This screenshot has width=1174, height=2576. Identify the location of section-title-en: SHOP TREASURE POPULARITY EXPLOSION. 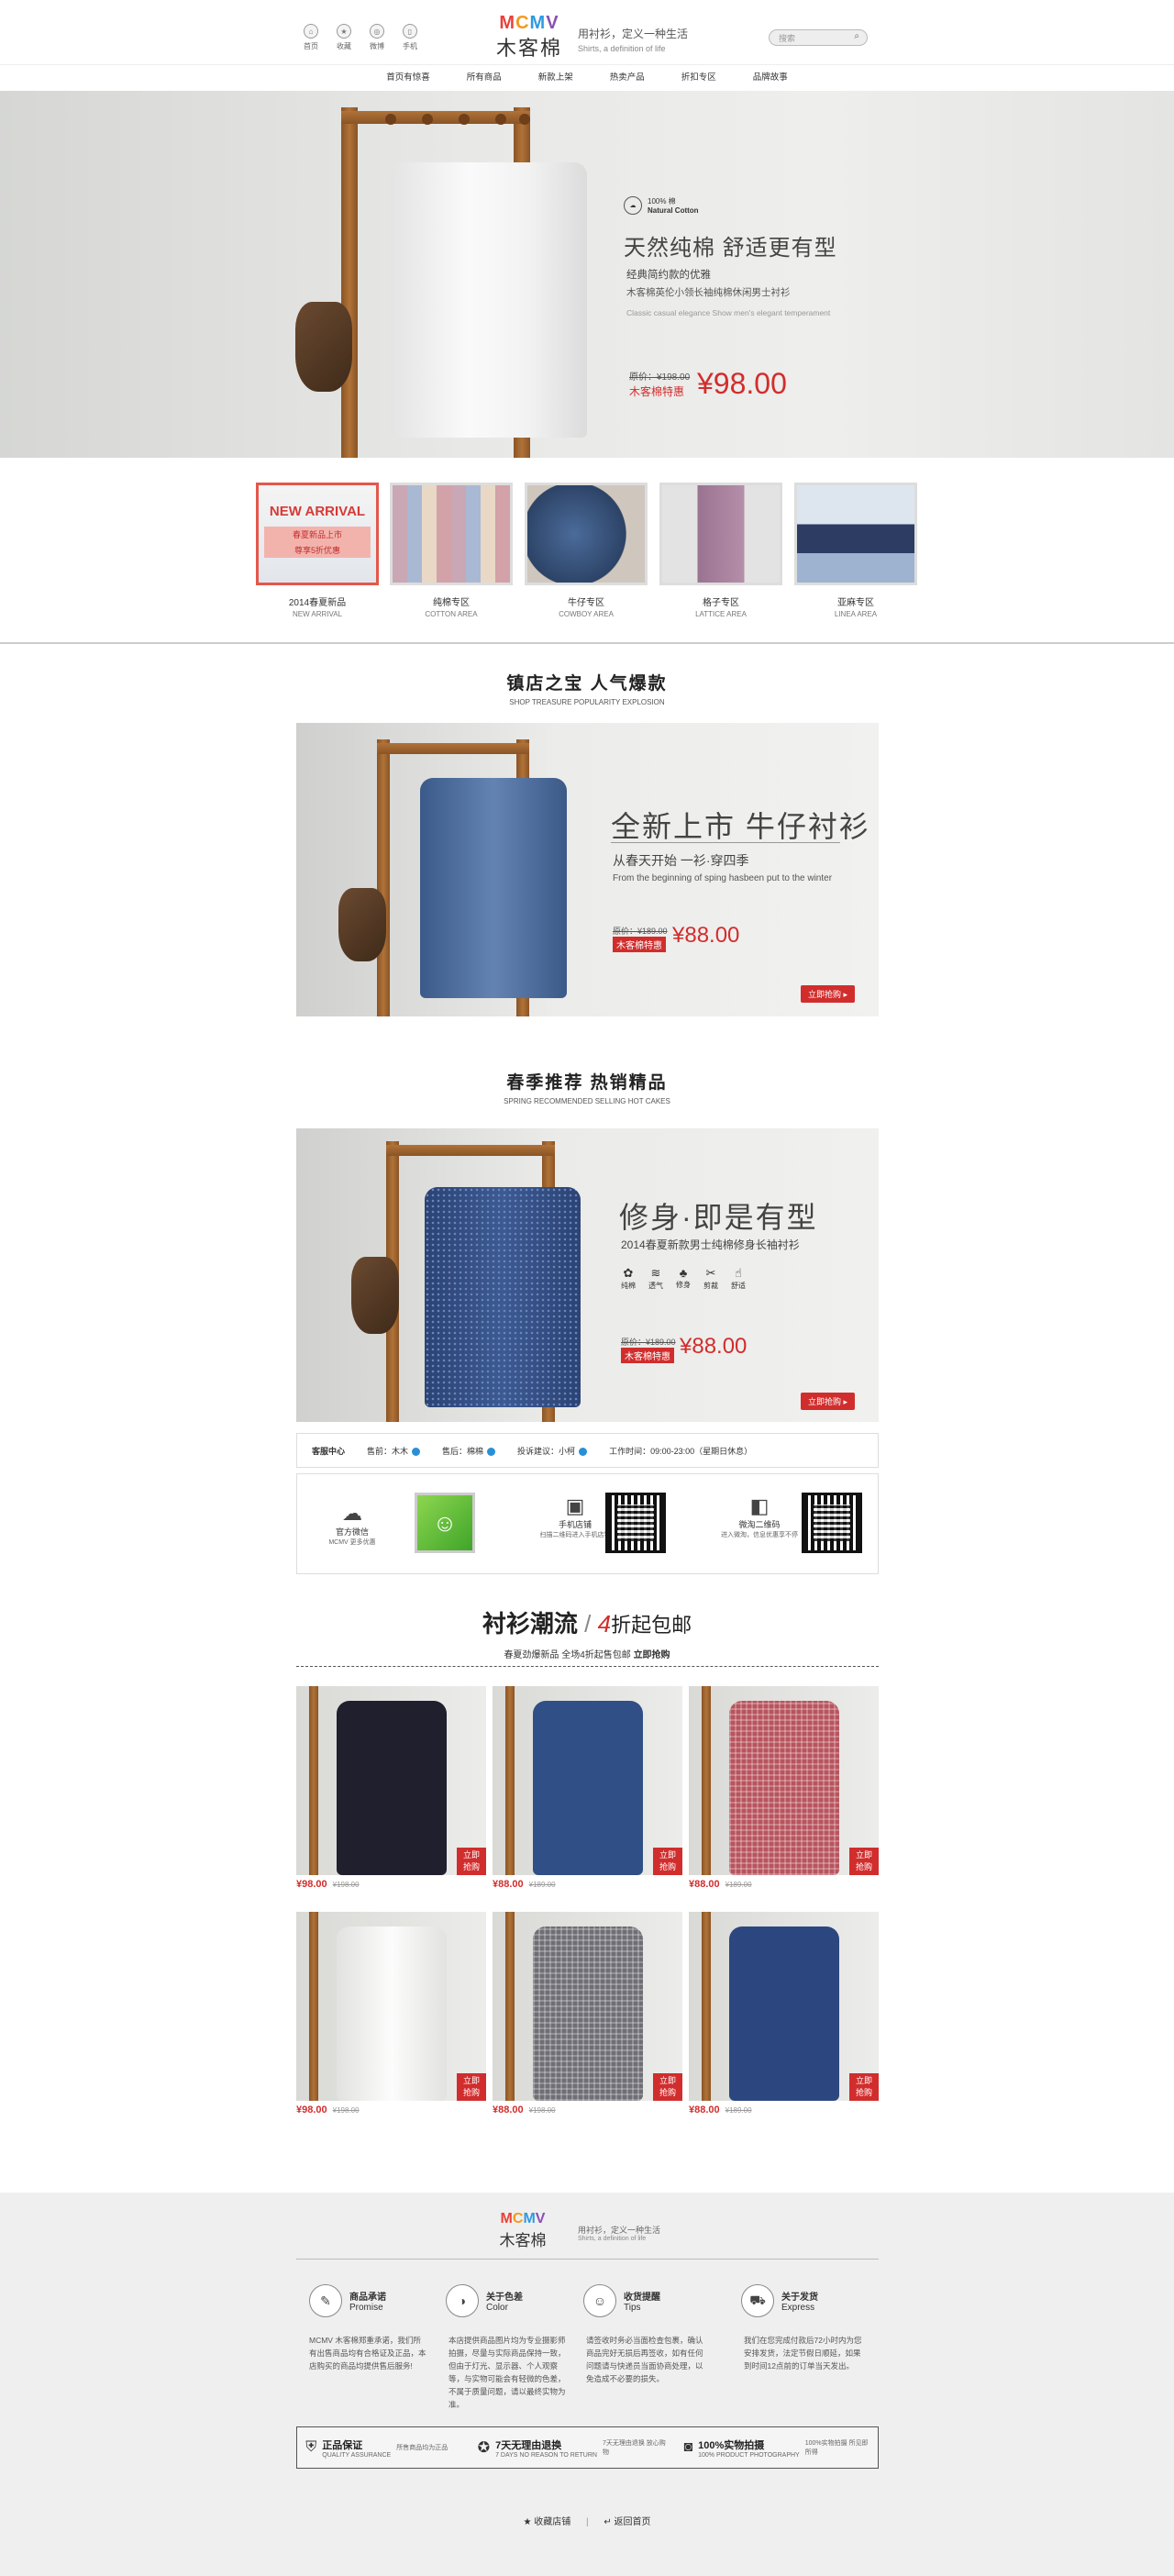
(587, 702).